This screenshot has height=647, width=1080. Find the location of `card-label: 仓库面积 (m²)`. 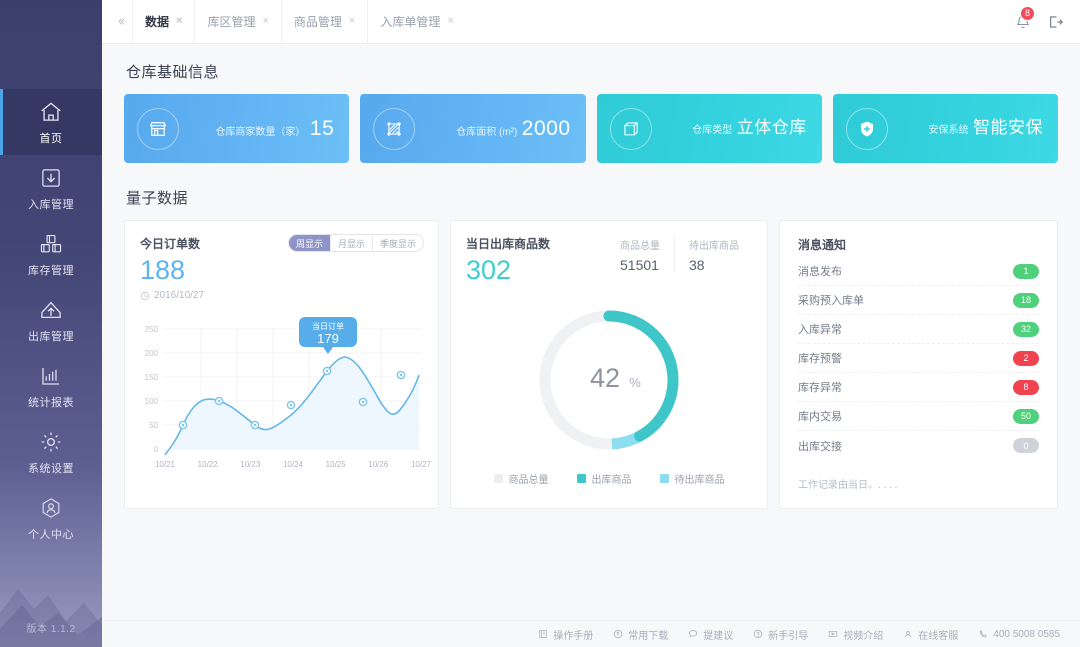

card-label: 仓库面积 (m²) is located at coordinates (487, 132).